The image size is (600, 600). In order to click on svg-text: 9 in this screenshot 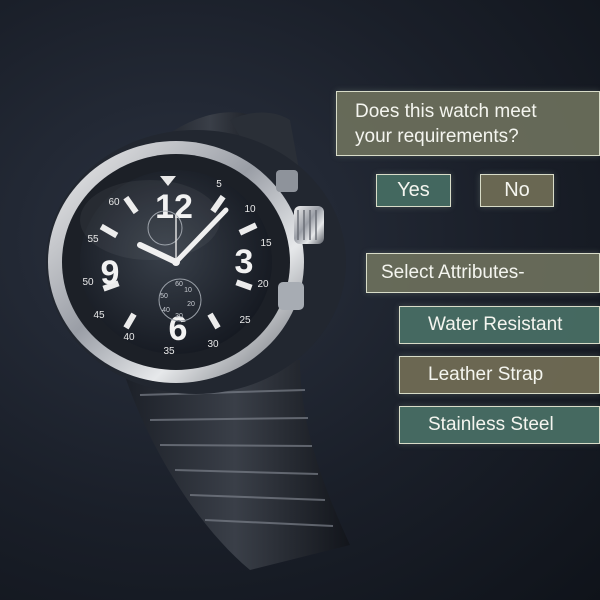, I will do `click(110, 273)`.